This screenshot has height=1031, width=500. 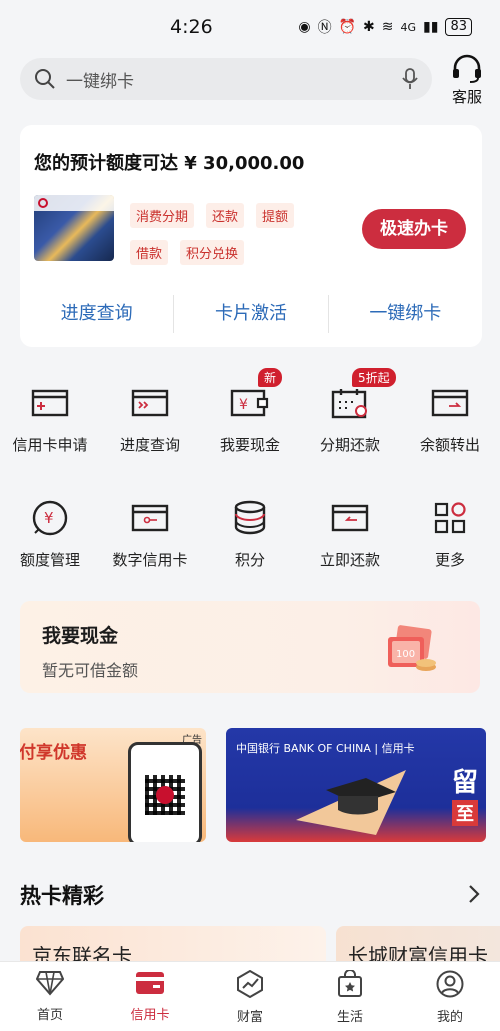 What do you see at coordinates (404, 314) in the screenshot?
I see `link-bind-card: 一键绑卡` at bounding box center [404, 314].